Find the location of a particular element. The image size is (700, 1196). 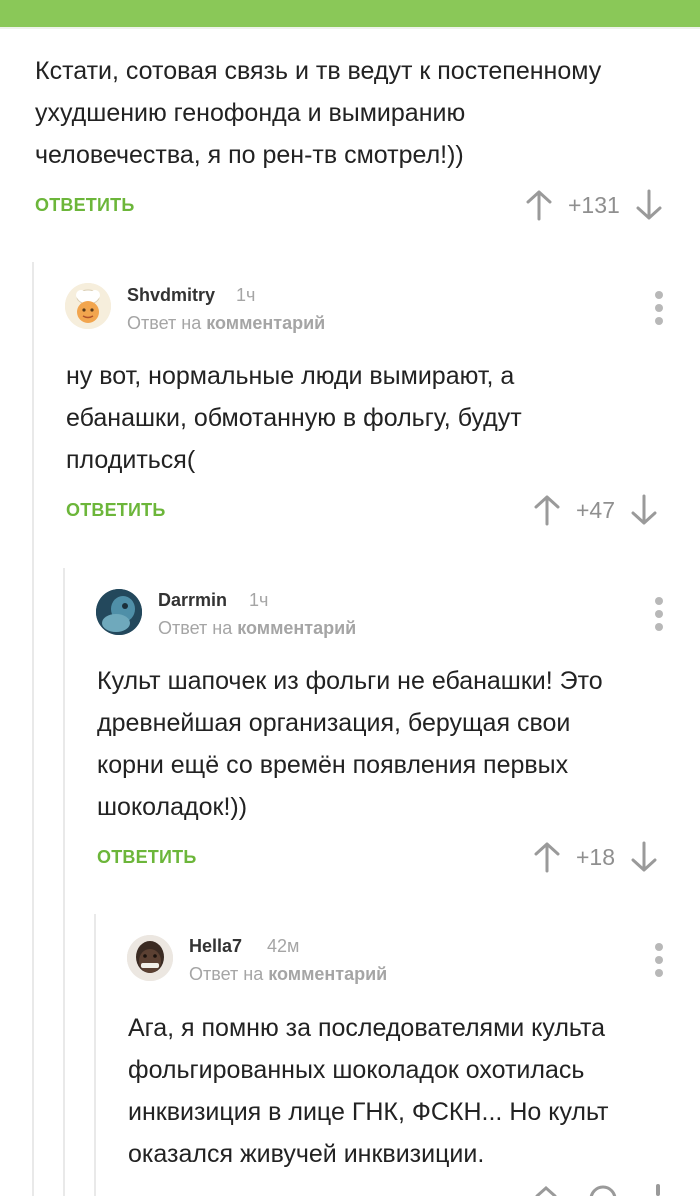

comment-author: Darrmin is located at coordinates (192, 600).